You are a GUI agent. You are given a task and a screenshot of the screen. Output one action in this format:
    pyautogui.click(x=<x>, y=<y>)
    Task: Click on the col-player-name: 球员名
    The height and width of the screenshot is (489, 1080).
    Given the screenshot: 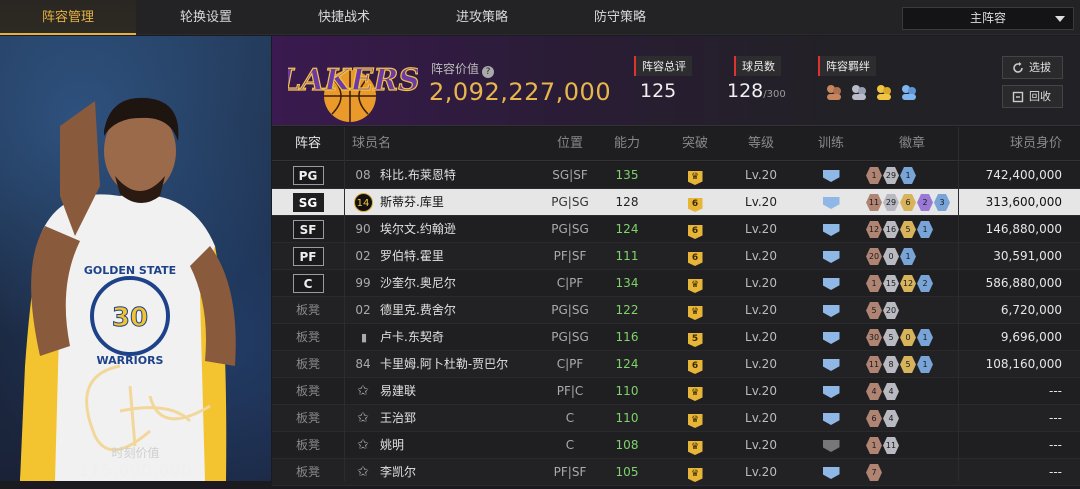 What is the action you would take?
    pyautogui.click(x=382, y=144)
    